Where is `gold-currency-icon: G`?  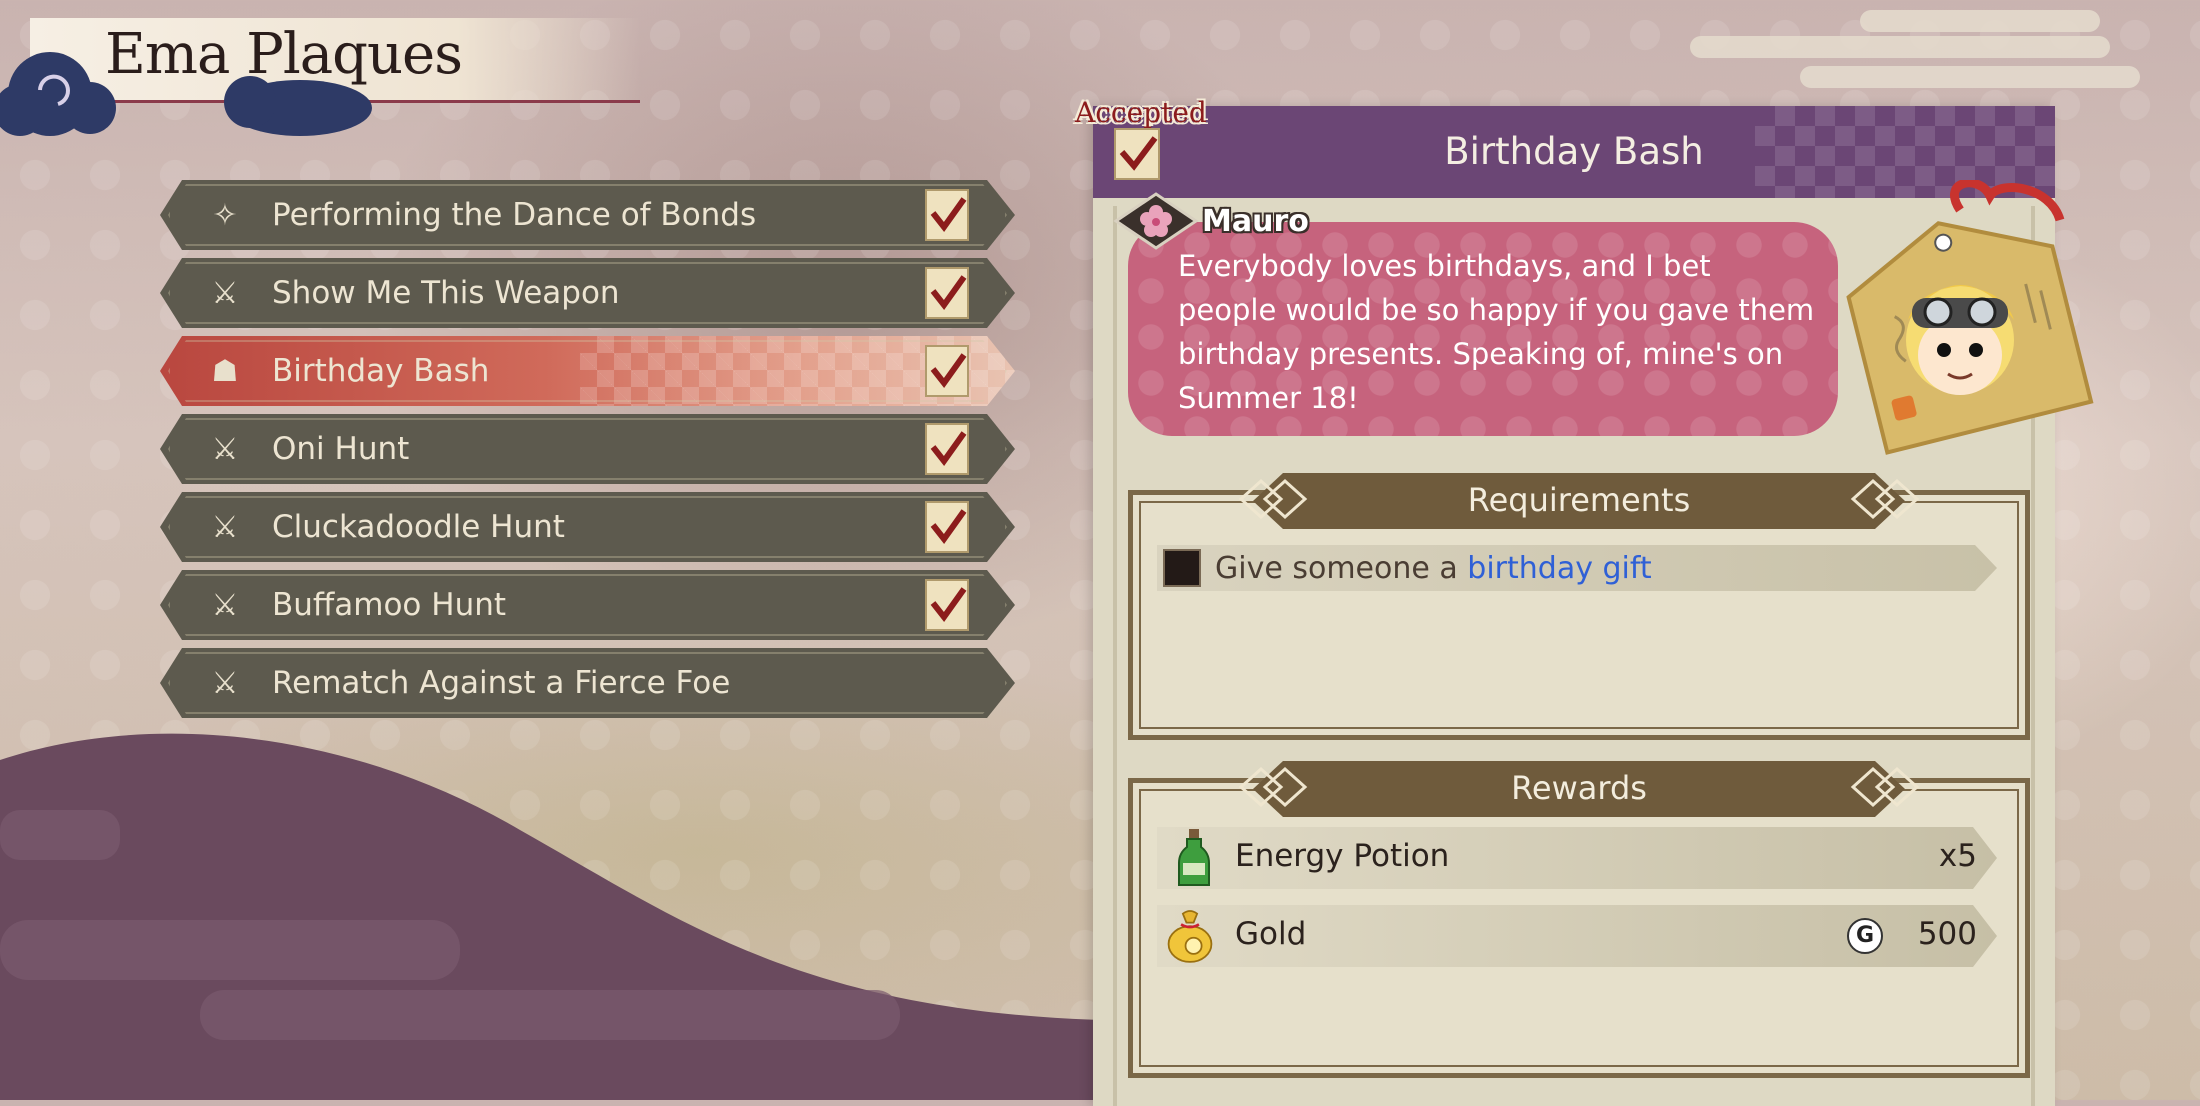 gold-currency-icon: G is located at coordinates (1865, 936).